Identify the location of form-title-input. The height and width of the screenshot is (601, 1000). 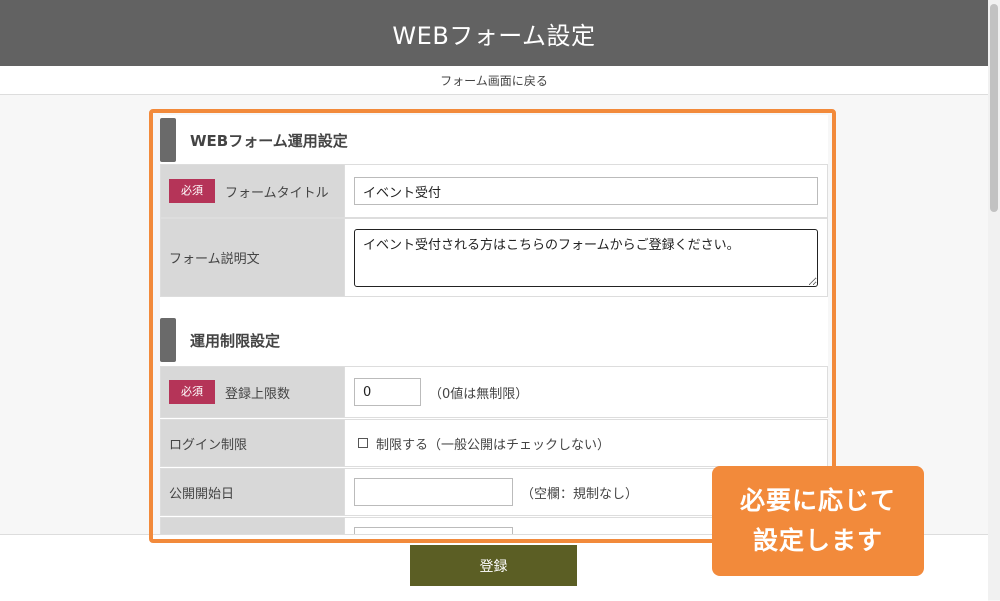
(586, 191).